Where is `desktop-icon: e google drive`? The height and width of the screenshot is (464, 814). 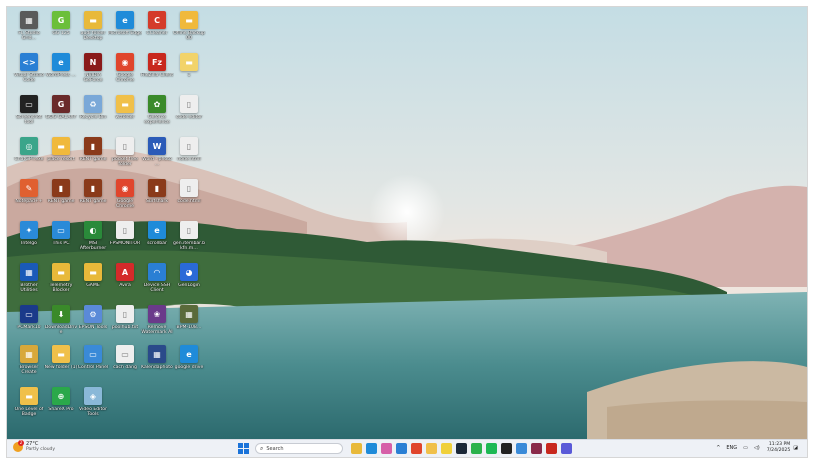
desktop-icon: e google drive is located at coordinates (189, 365).